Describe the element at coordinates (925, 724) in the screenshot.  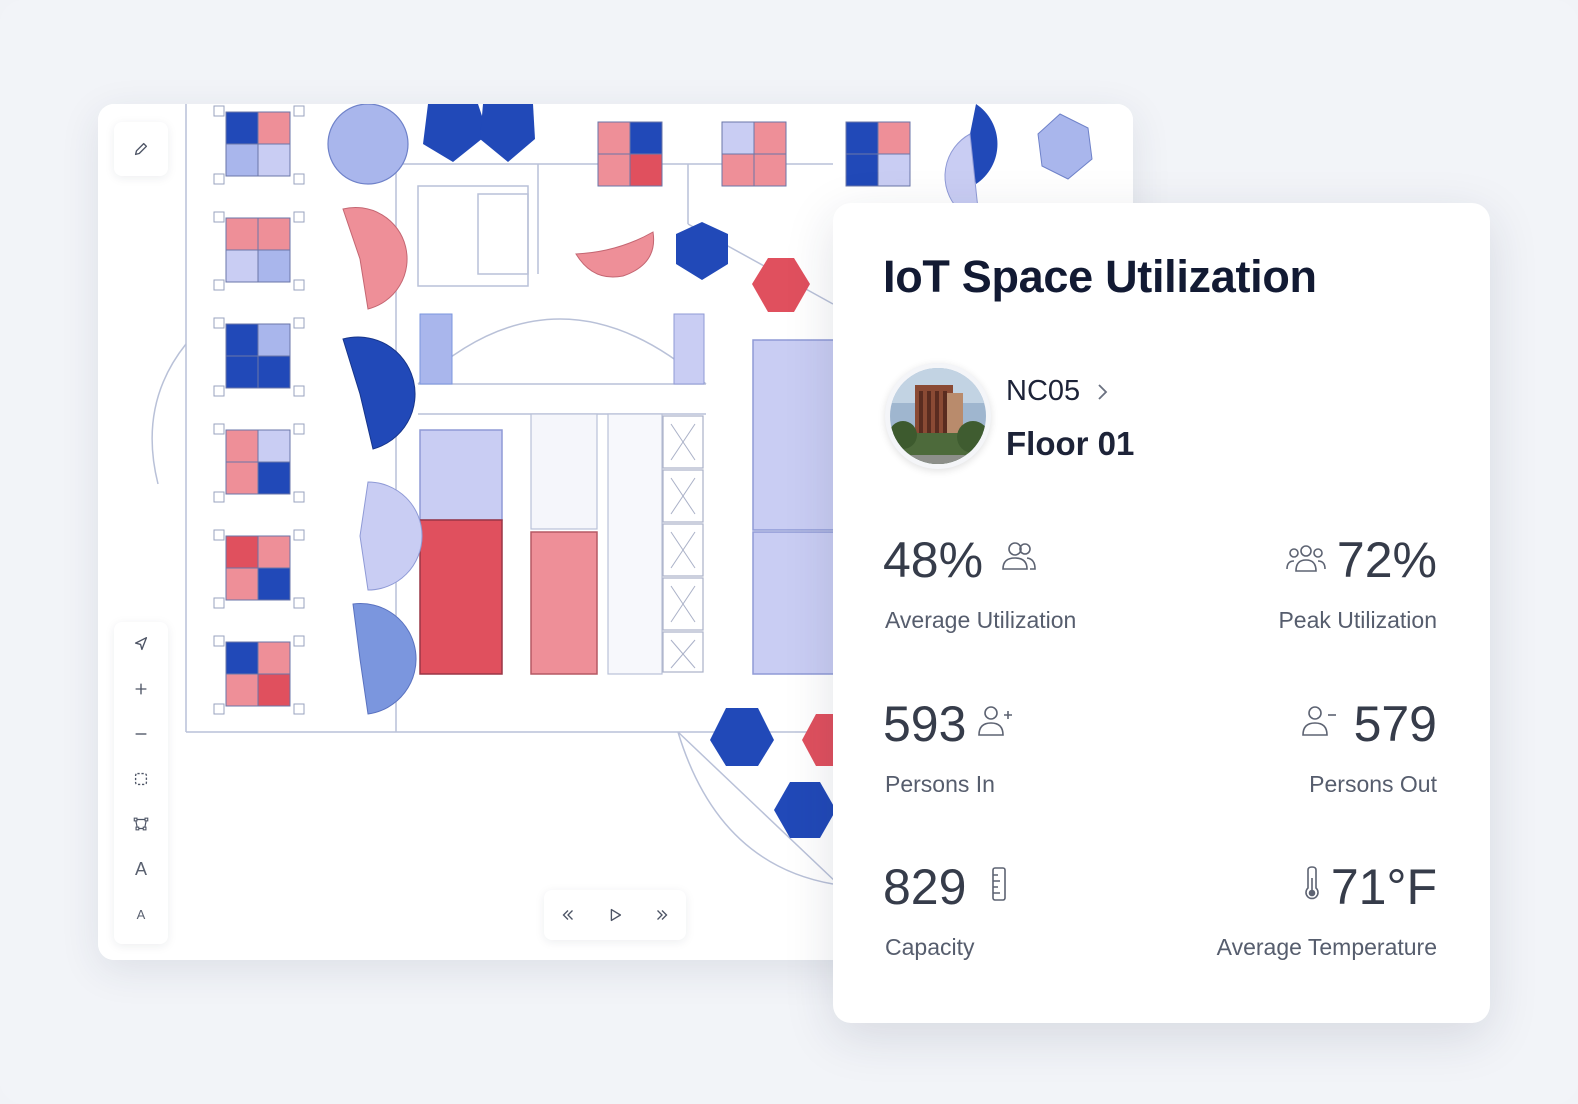
I see `stat-value: 593` at that location.